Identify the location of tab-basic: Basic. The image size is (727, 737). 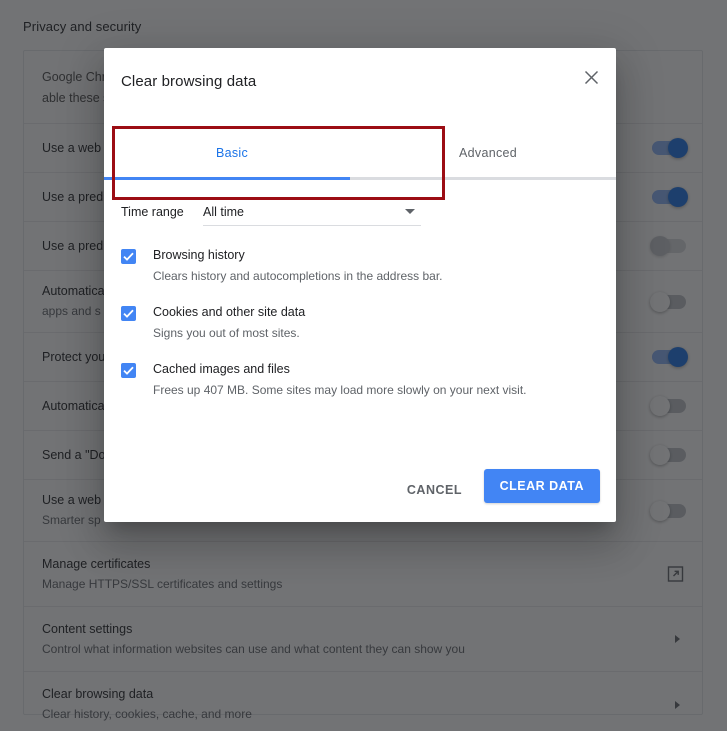
(232, 160).